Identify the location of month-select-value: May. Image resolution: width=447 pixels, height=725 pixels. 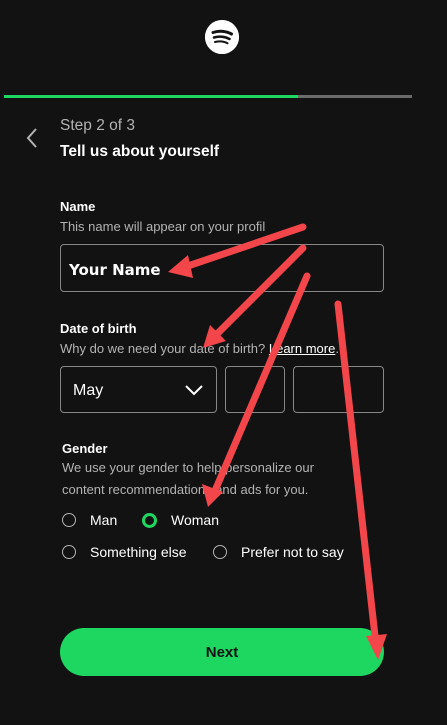
(88, 390).